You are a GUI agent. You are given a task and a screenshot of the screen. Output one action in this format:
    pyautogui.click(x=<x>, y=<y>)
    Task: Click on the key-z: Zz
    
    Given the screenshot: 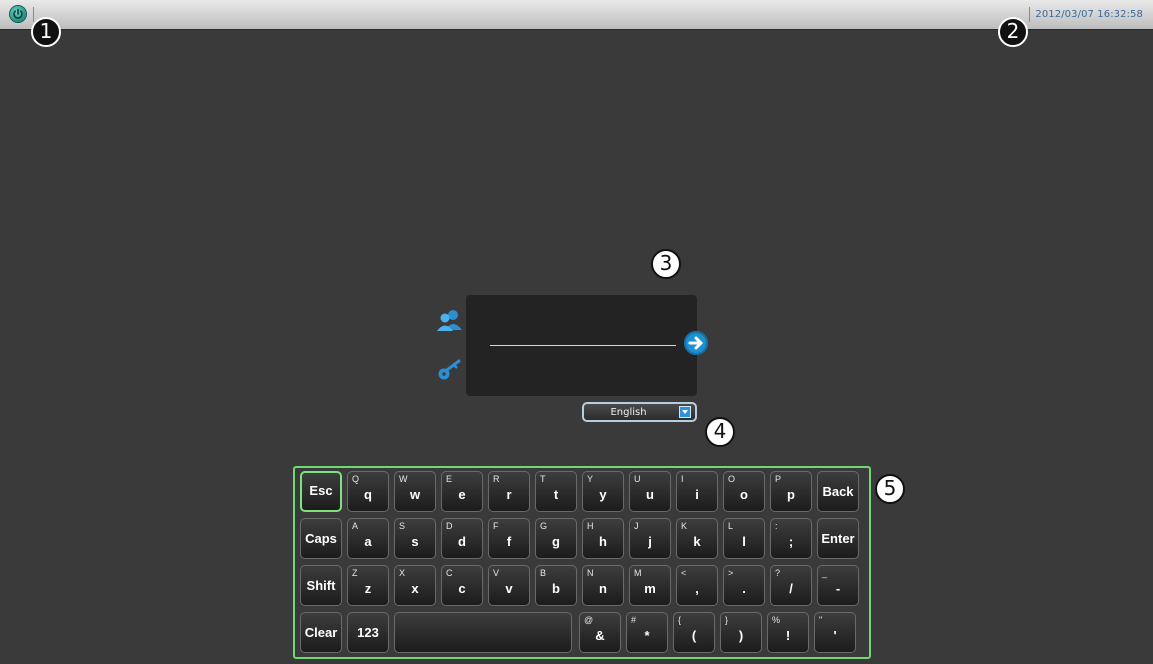 What is the action you would take?
    pyautogui.click(x=368, y=585)
    